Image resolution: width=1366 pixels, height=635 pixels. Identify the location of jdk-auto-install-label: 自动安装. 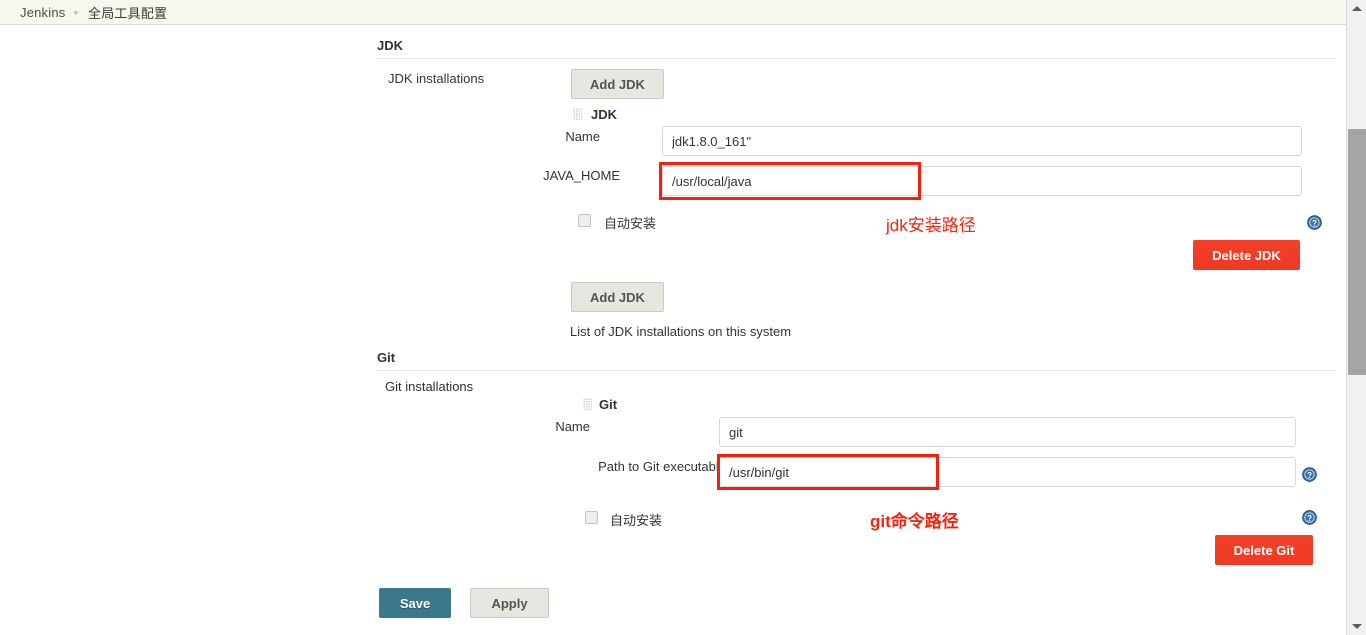
(630, 222).